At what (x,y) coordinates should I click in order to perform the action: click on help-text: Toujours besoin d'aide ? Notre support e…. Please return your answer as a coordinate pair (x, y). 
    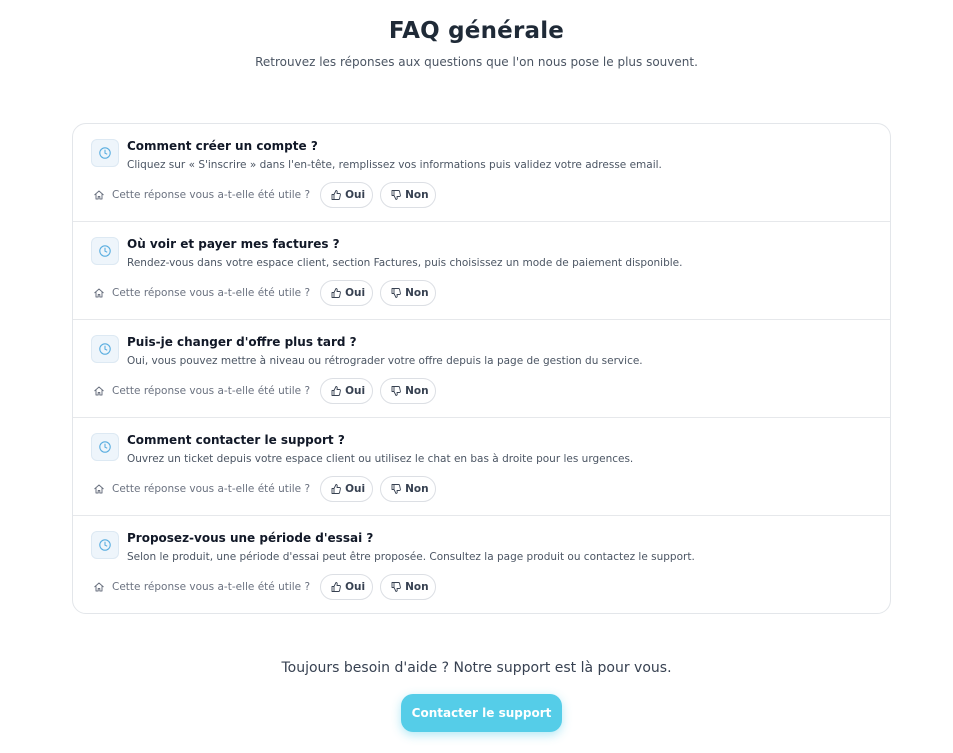
    Looking at the image, I should click on (476, 668).